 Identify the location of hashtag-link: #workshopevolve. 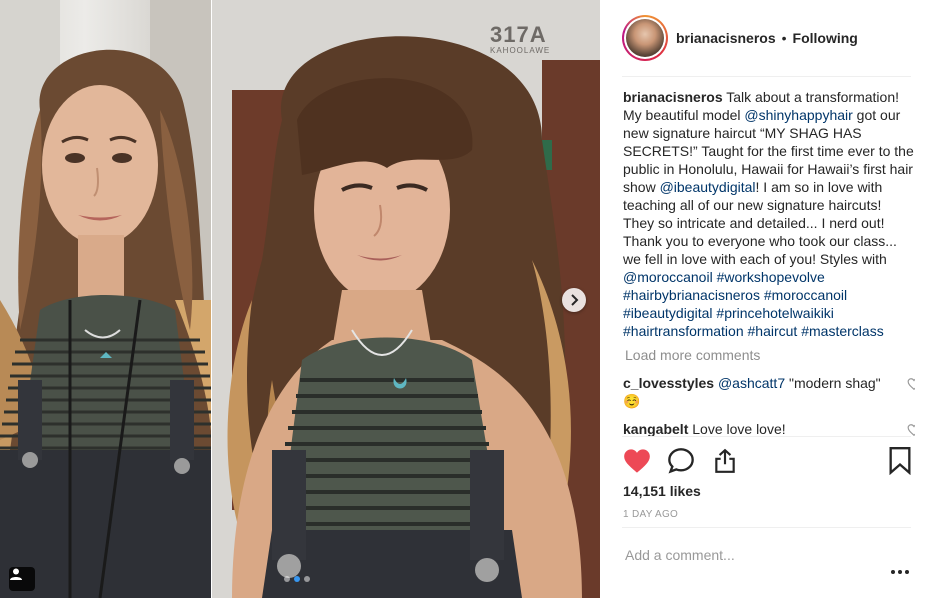
(771, 277).